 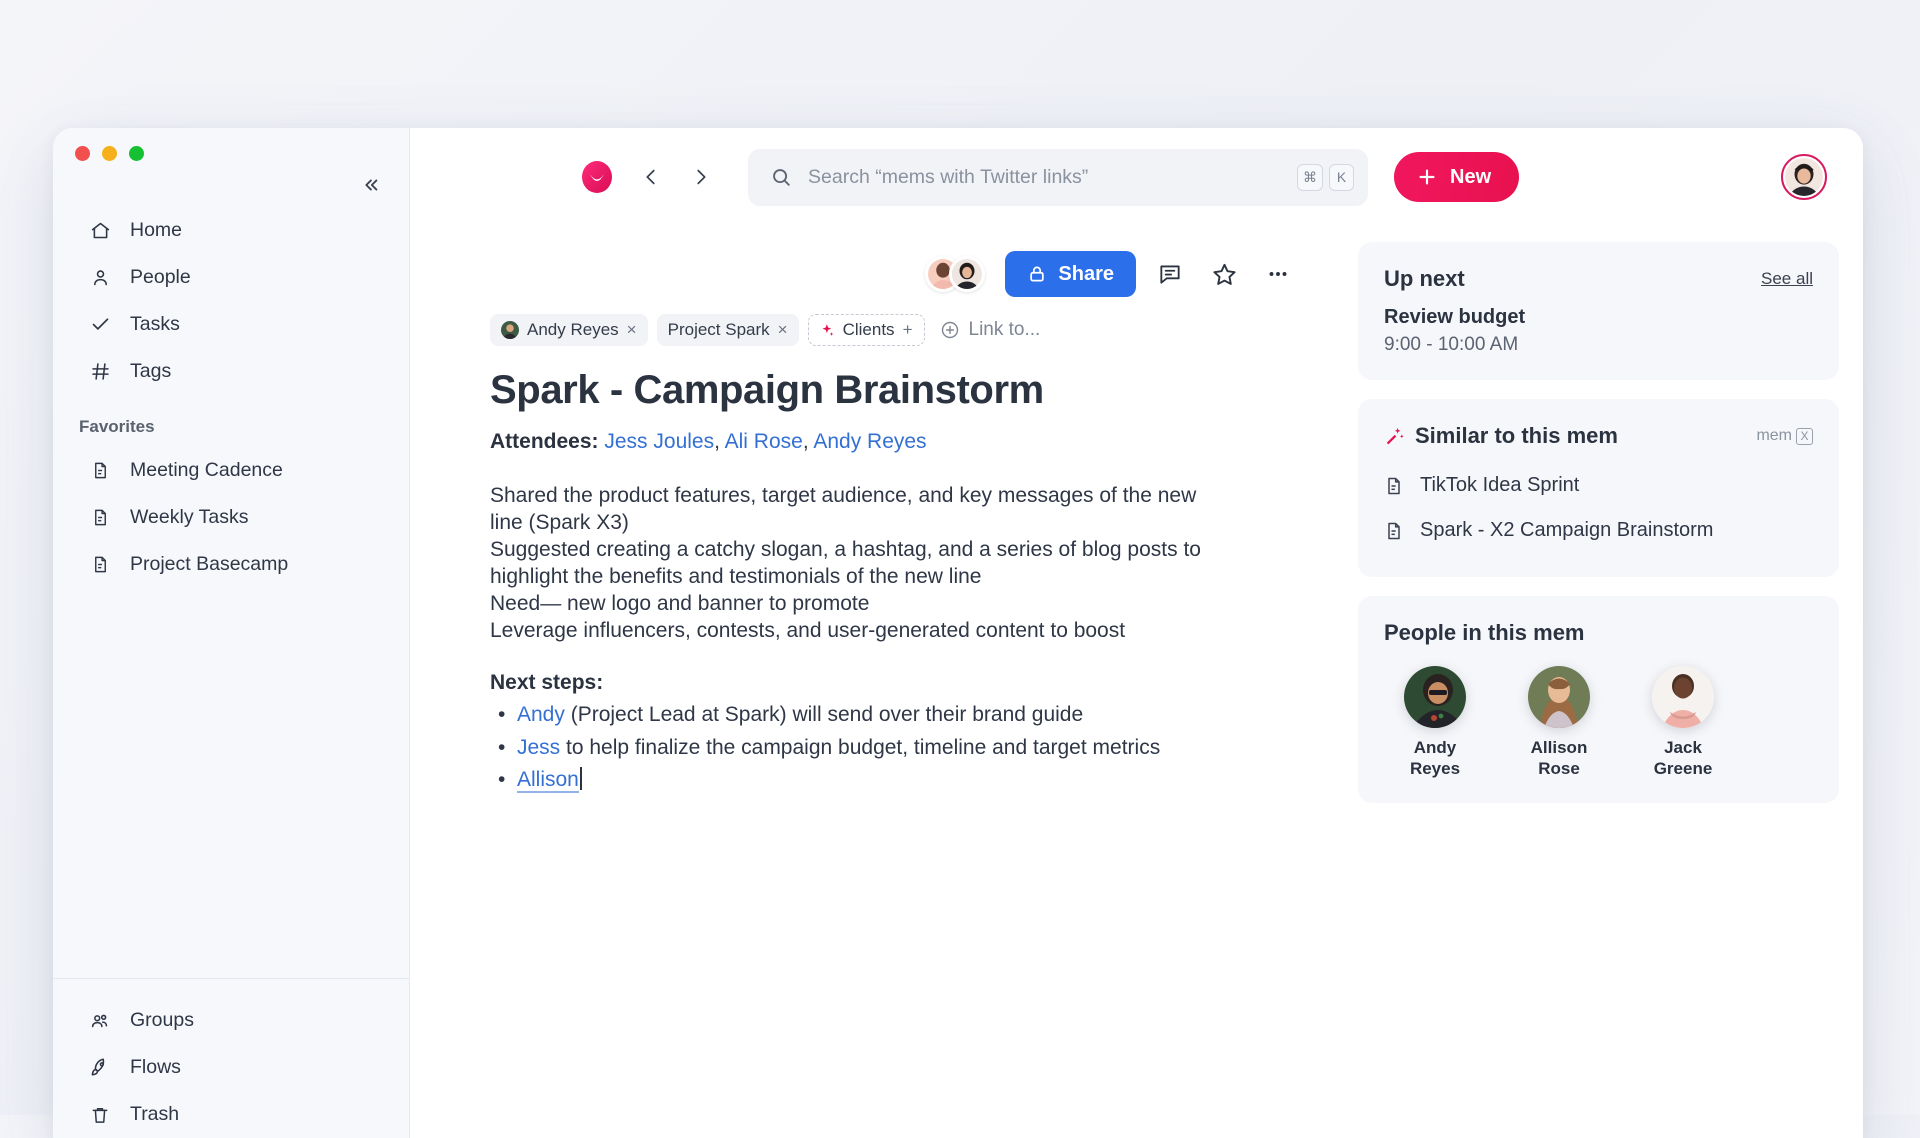 I want to click on maximize-window-button, so click(x=136, y=153).